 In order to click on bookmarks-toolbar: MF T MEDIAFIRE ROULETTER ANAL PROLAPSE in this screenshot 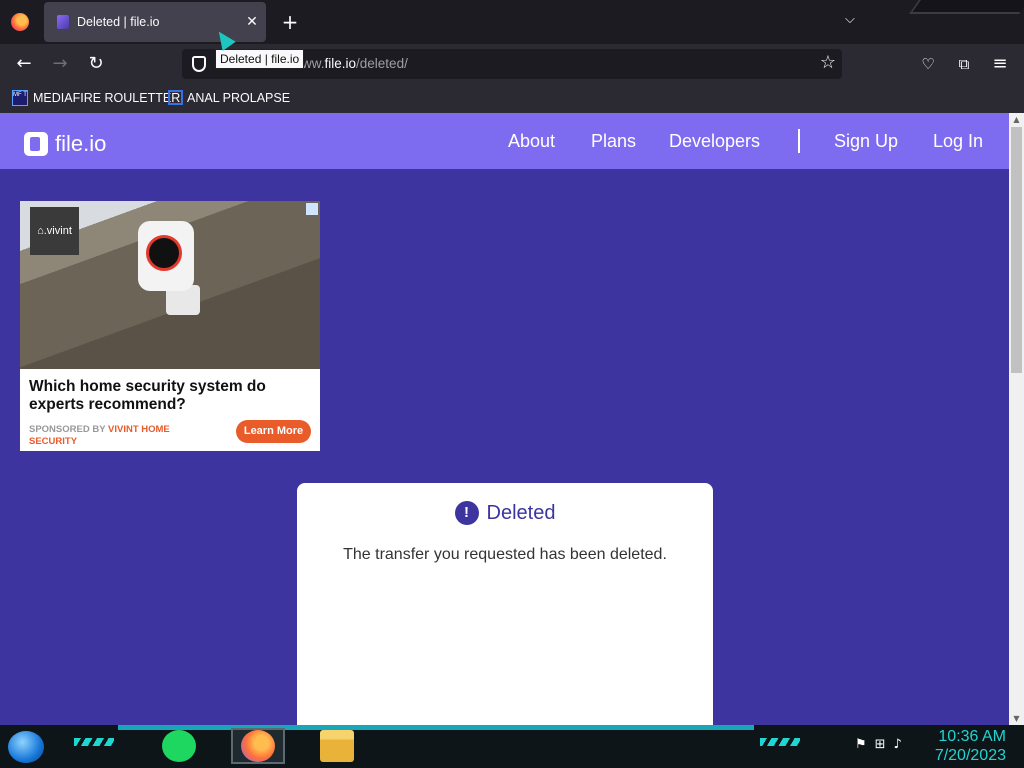, I will do `click(512, 98)`.